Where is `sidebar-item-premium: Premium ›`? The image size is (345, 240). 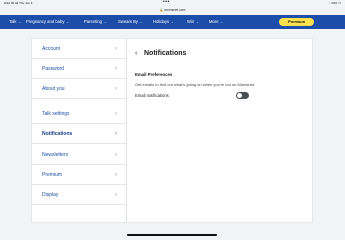
sidebar-item-premium: Premium › is located at coordinates (79, 175).